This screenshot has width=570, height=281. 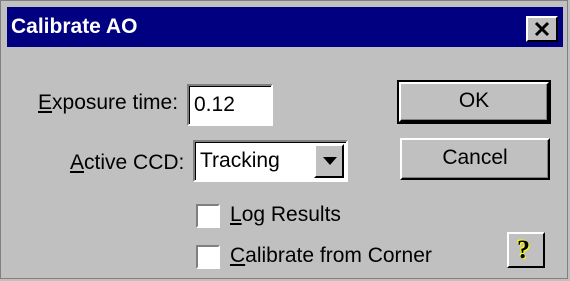 I want to click on exposure-time-value: 0.12, so click(x=214, y=104).